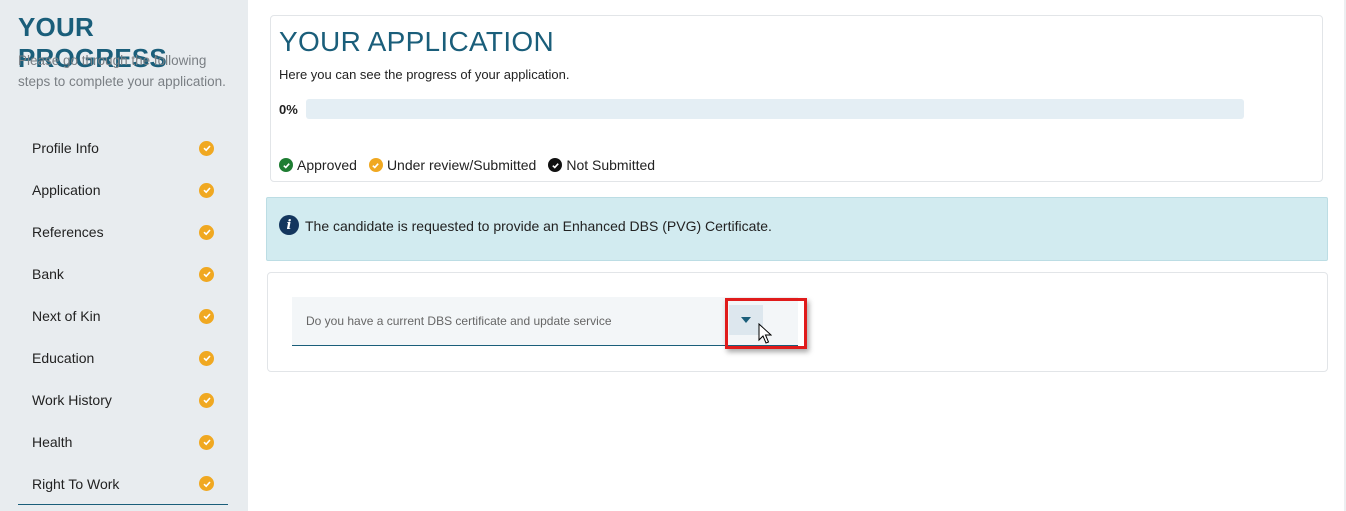 This screenshot has height=511, width=1346. What do you see at coordinates (123, 190) in the screenshot?
I see `sidebar-item-application: Application` at bounding box center [123, 190].